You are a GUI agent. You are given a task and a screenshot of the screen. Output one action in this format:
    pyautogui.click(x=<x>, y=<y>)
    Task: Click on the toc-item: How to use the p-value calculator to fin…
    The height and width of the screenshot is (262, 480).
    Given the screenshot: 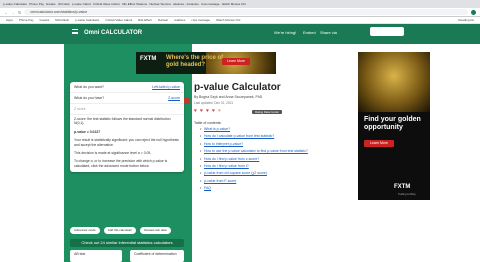 What is the action you would take?
    pyautogui.click(x=254, y=152)
    